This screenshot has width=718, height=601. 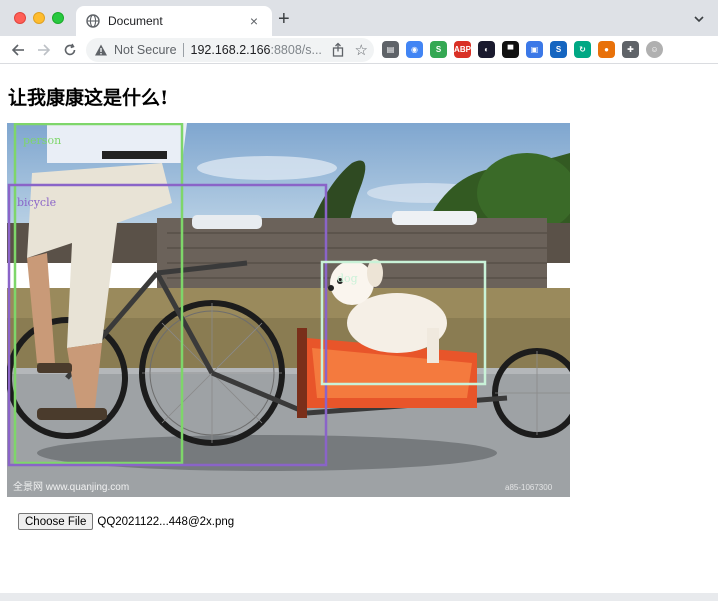 I want to click on page-title: 让我康康这是什么!, so click(x=88, y=98).